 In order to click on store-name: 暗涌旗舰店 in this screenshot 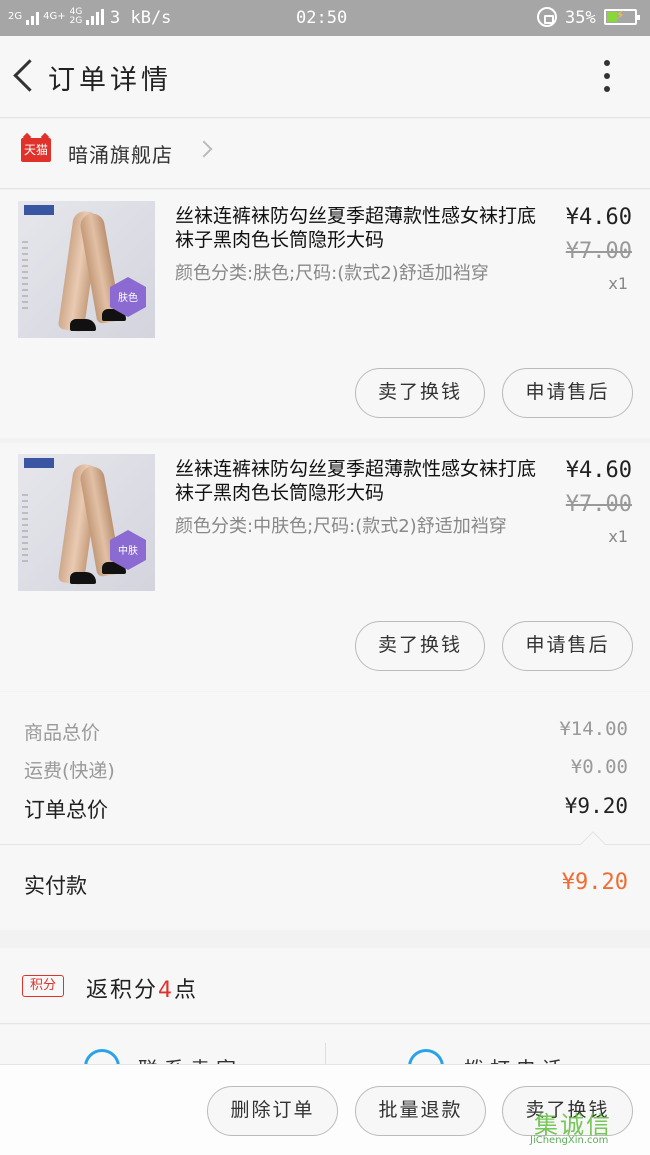, I will do `click(120, 155)`.